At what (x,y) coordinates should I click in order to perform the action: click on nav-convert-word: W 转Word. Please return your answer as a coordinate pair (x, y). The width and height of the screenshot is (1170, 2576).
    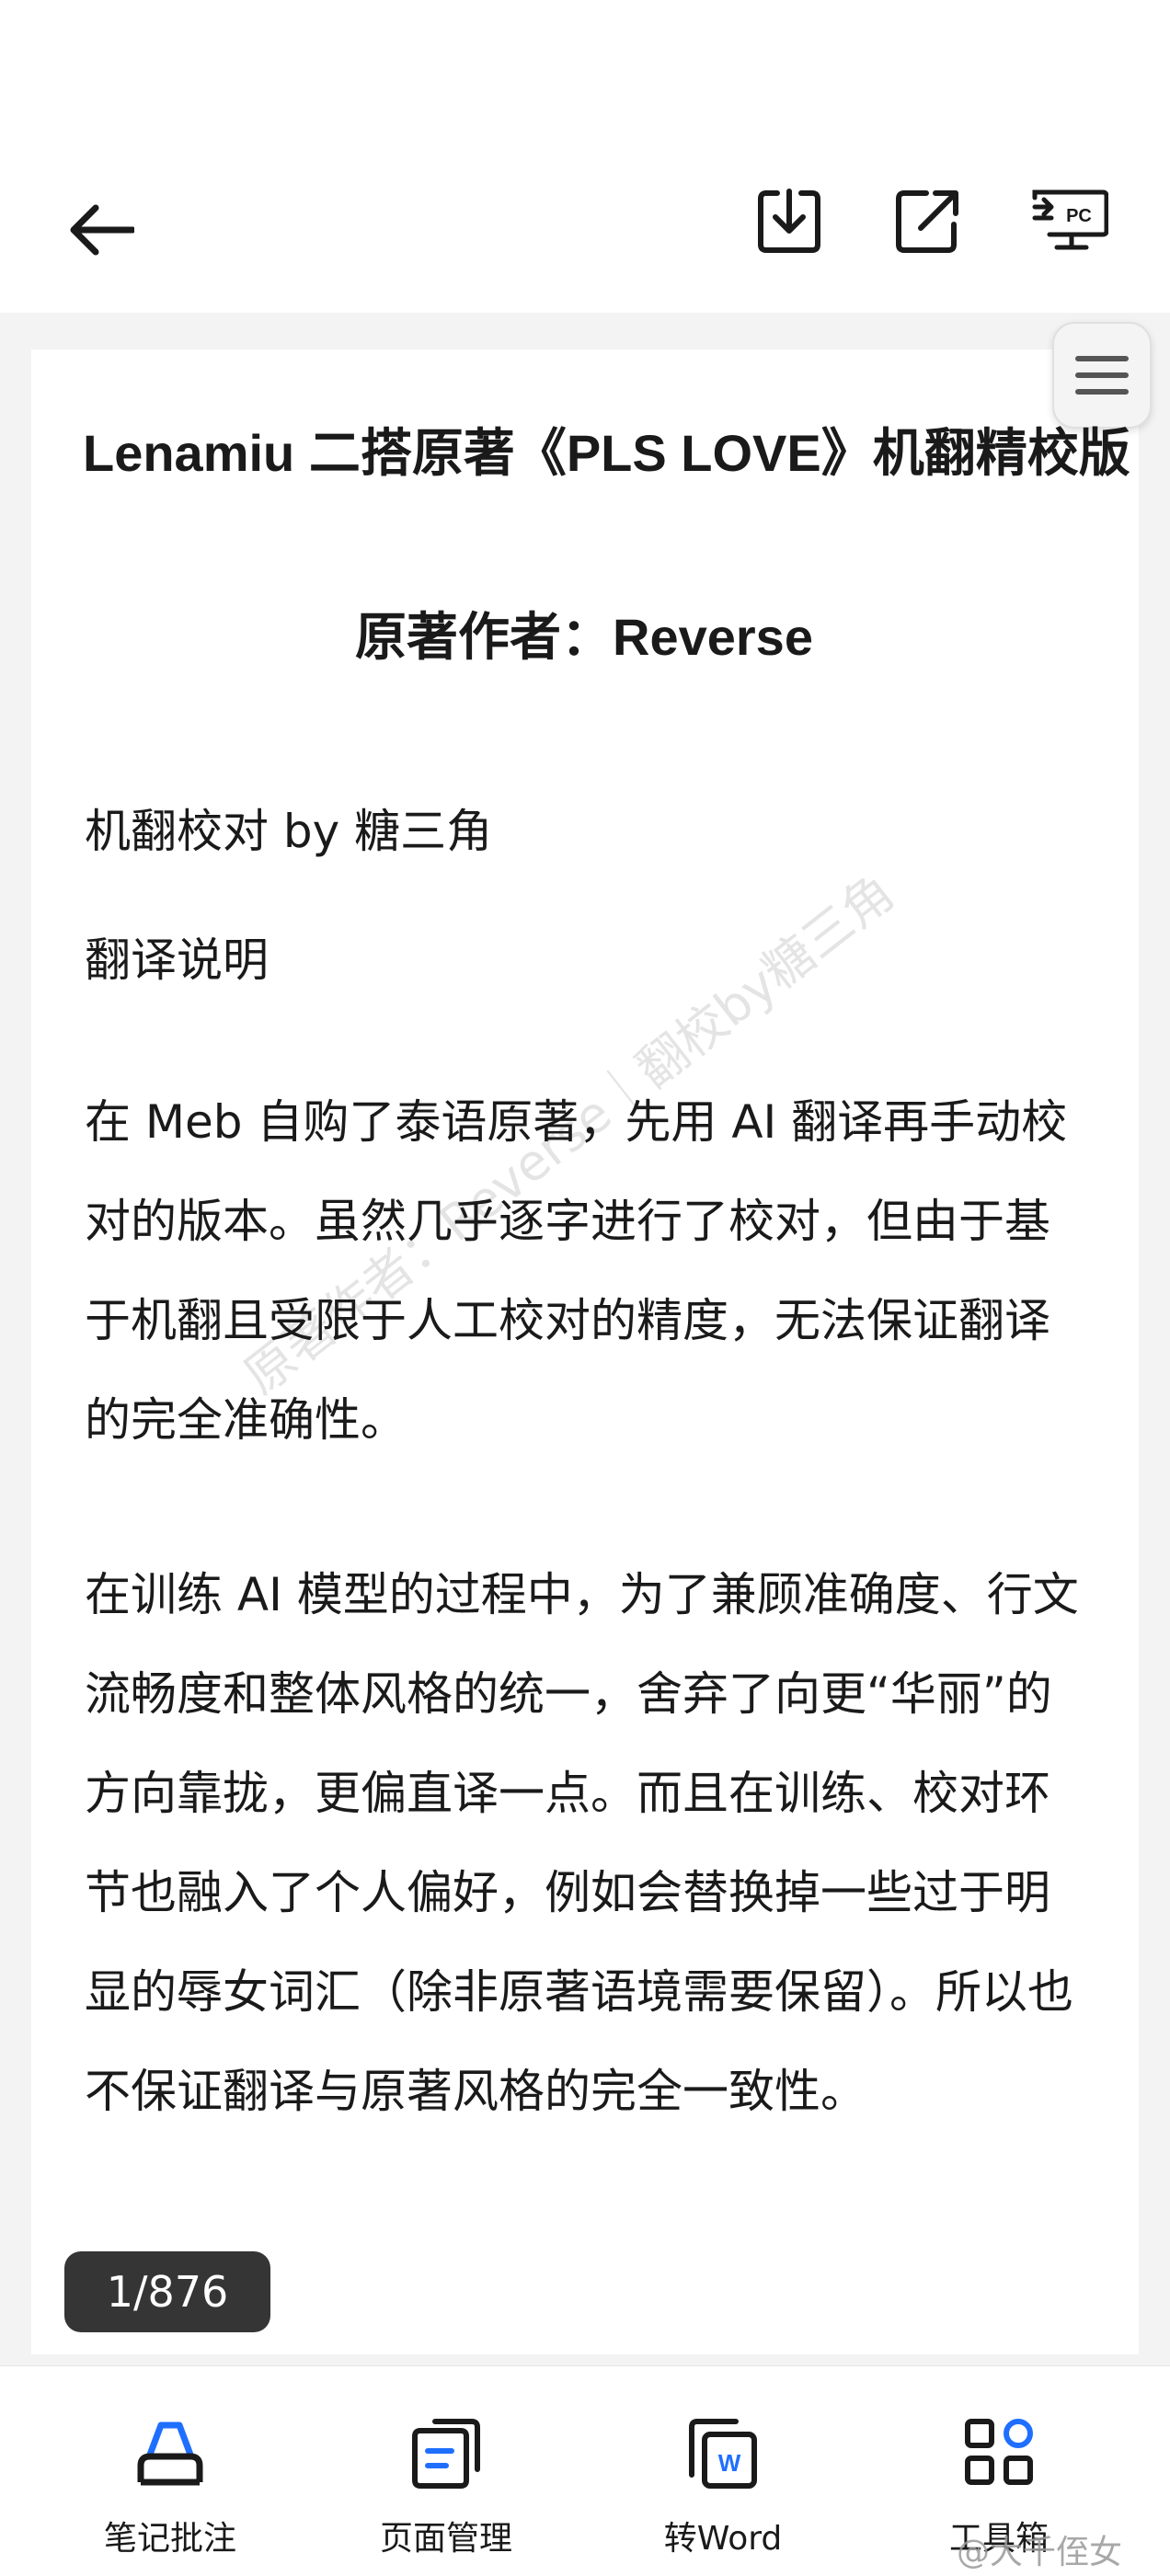
    Looking at the image, I should click on (723, 2471).